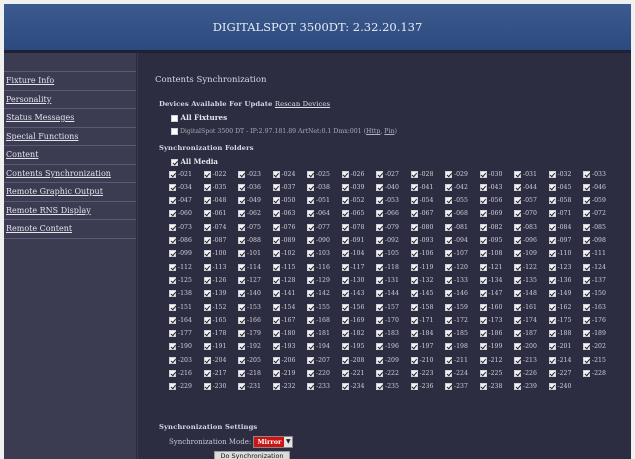 This screenshot has height=459, width=635. I want to click on sidebar-item-remote-graphic-output: Remote Graphic Output, so click(70, 192).